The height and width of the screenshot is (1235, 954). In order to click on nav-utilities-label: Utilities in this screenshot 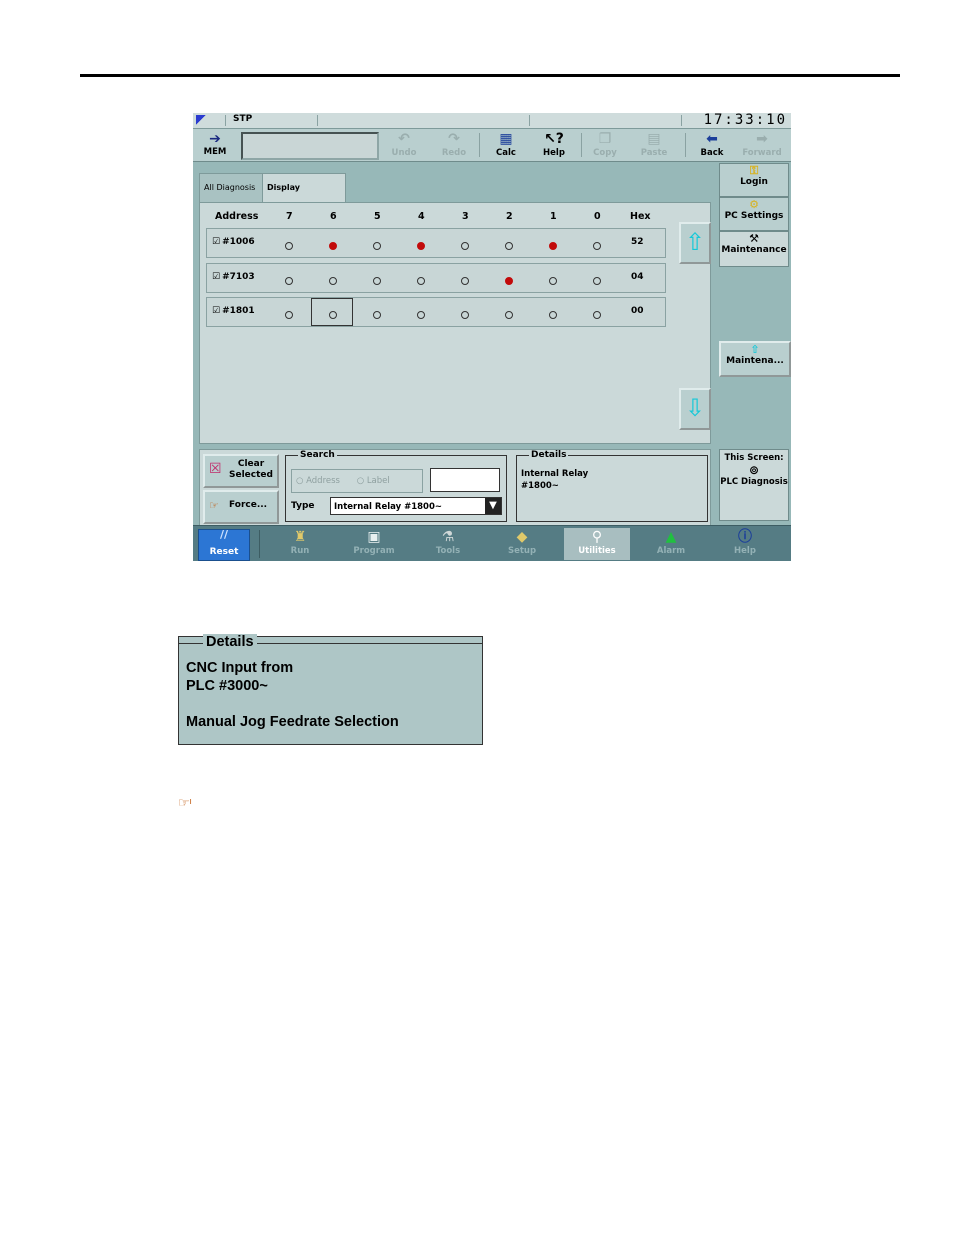, I will do `click(597, 551)`.